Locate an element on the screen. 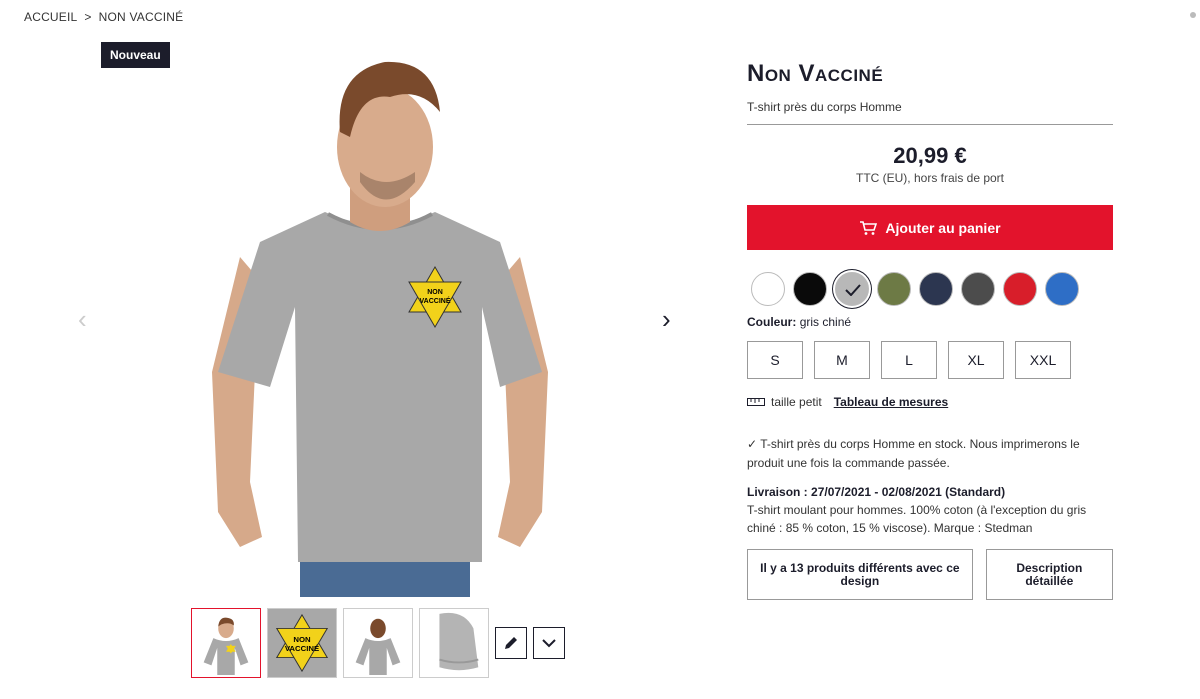 This screenshot has height=699, width=1200. edit-design-button is located at coordinates (511, 643).